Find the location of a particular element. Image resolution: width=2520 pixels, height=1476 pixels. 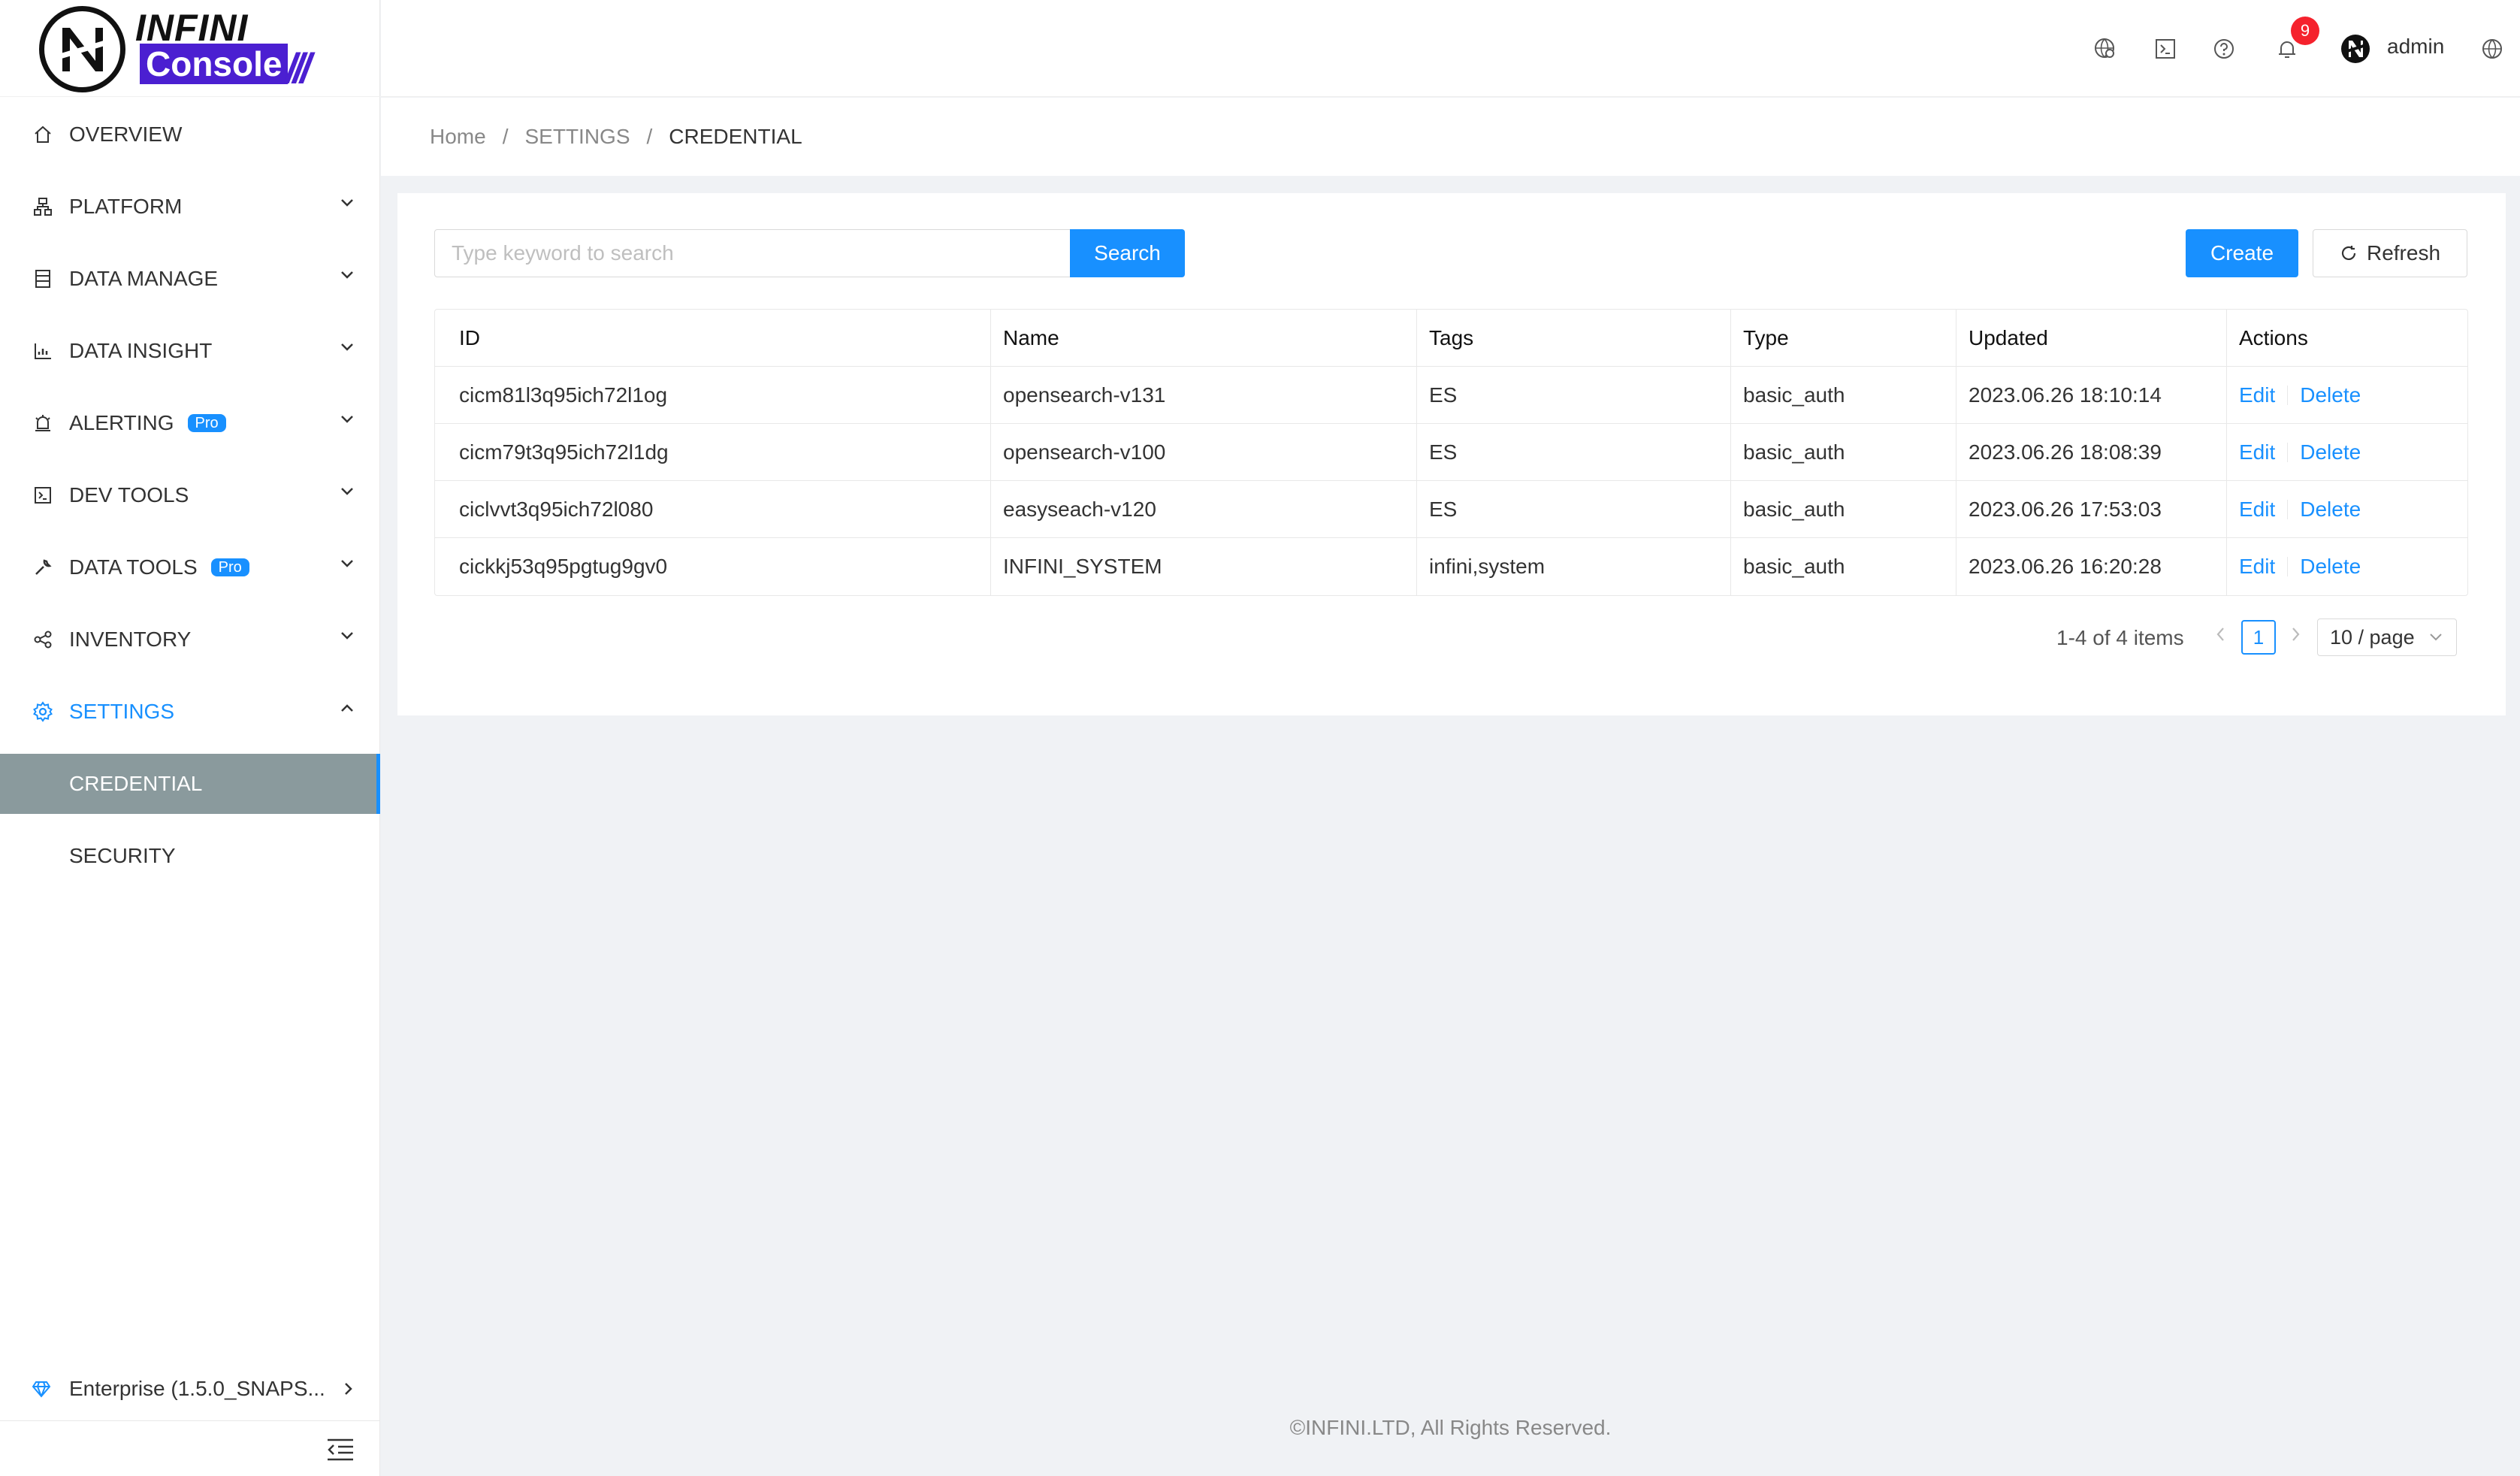

sidebar-item-data-manage: DATA MANAGE is located at coordinates (190, 279).